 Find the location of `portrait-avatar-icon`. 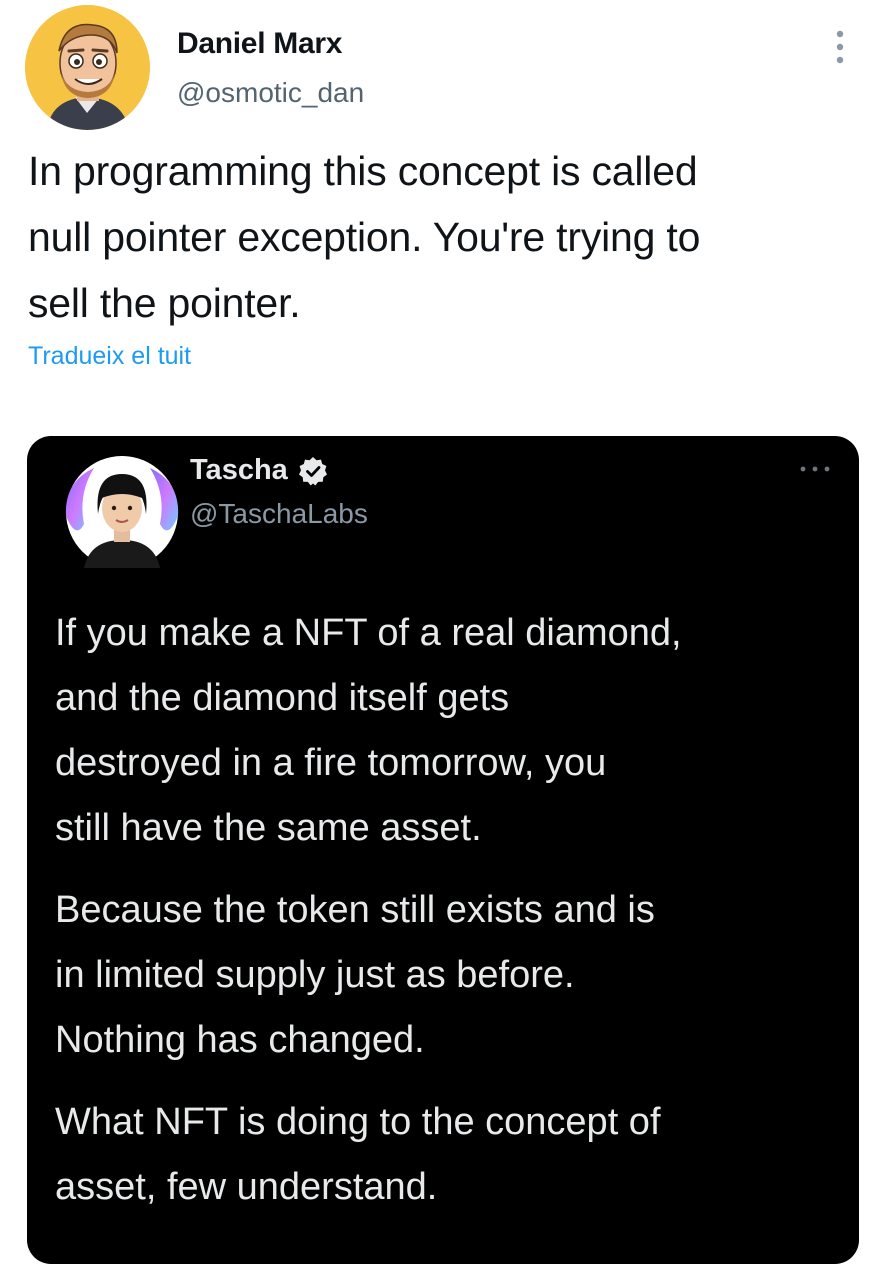

portrait-avatar-icon is located at coordinates (122, 512).